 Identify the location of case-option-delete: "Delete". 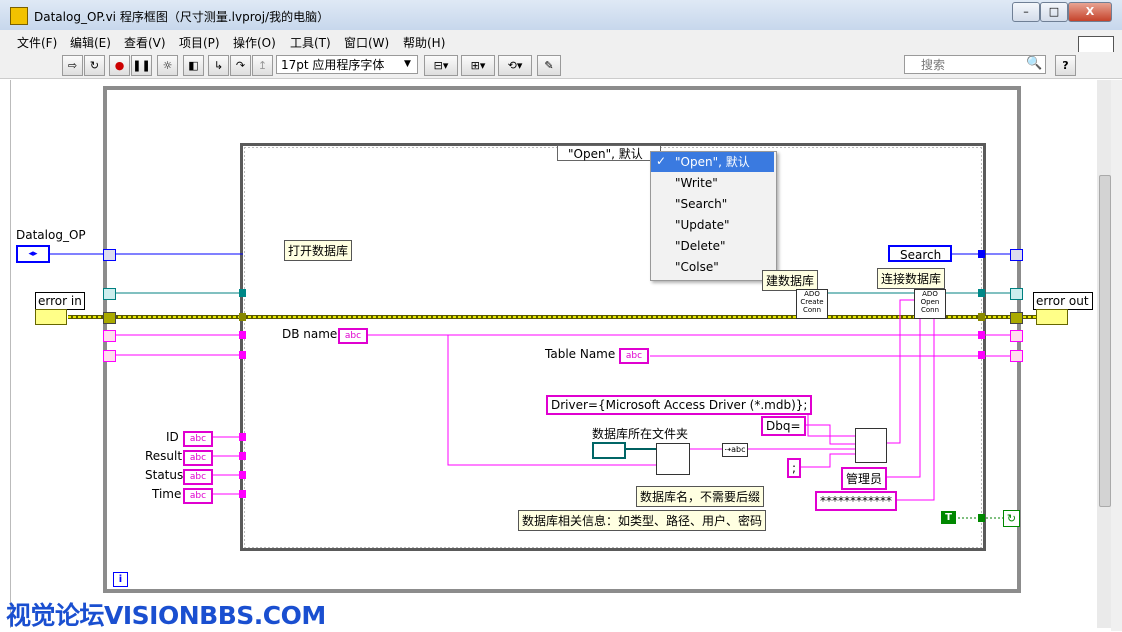
(712, 246).